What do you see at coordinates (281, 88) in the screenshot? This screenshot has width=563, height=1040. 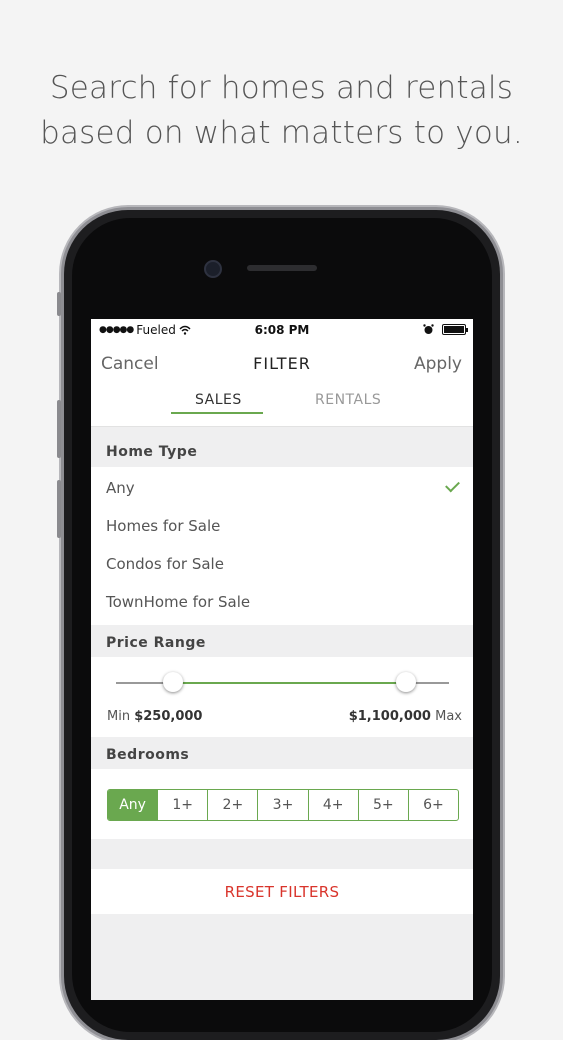 I see `headline-line-1: Search for homes and rentals` at bounding box center [281, 88].